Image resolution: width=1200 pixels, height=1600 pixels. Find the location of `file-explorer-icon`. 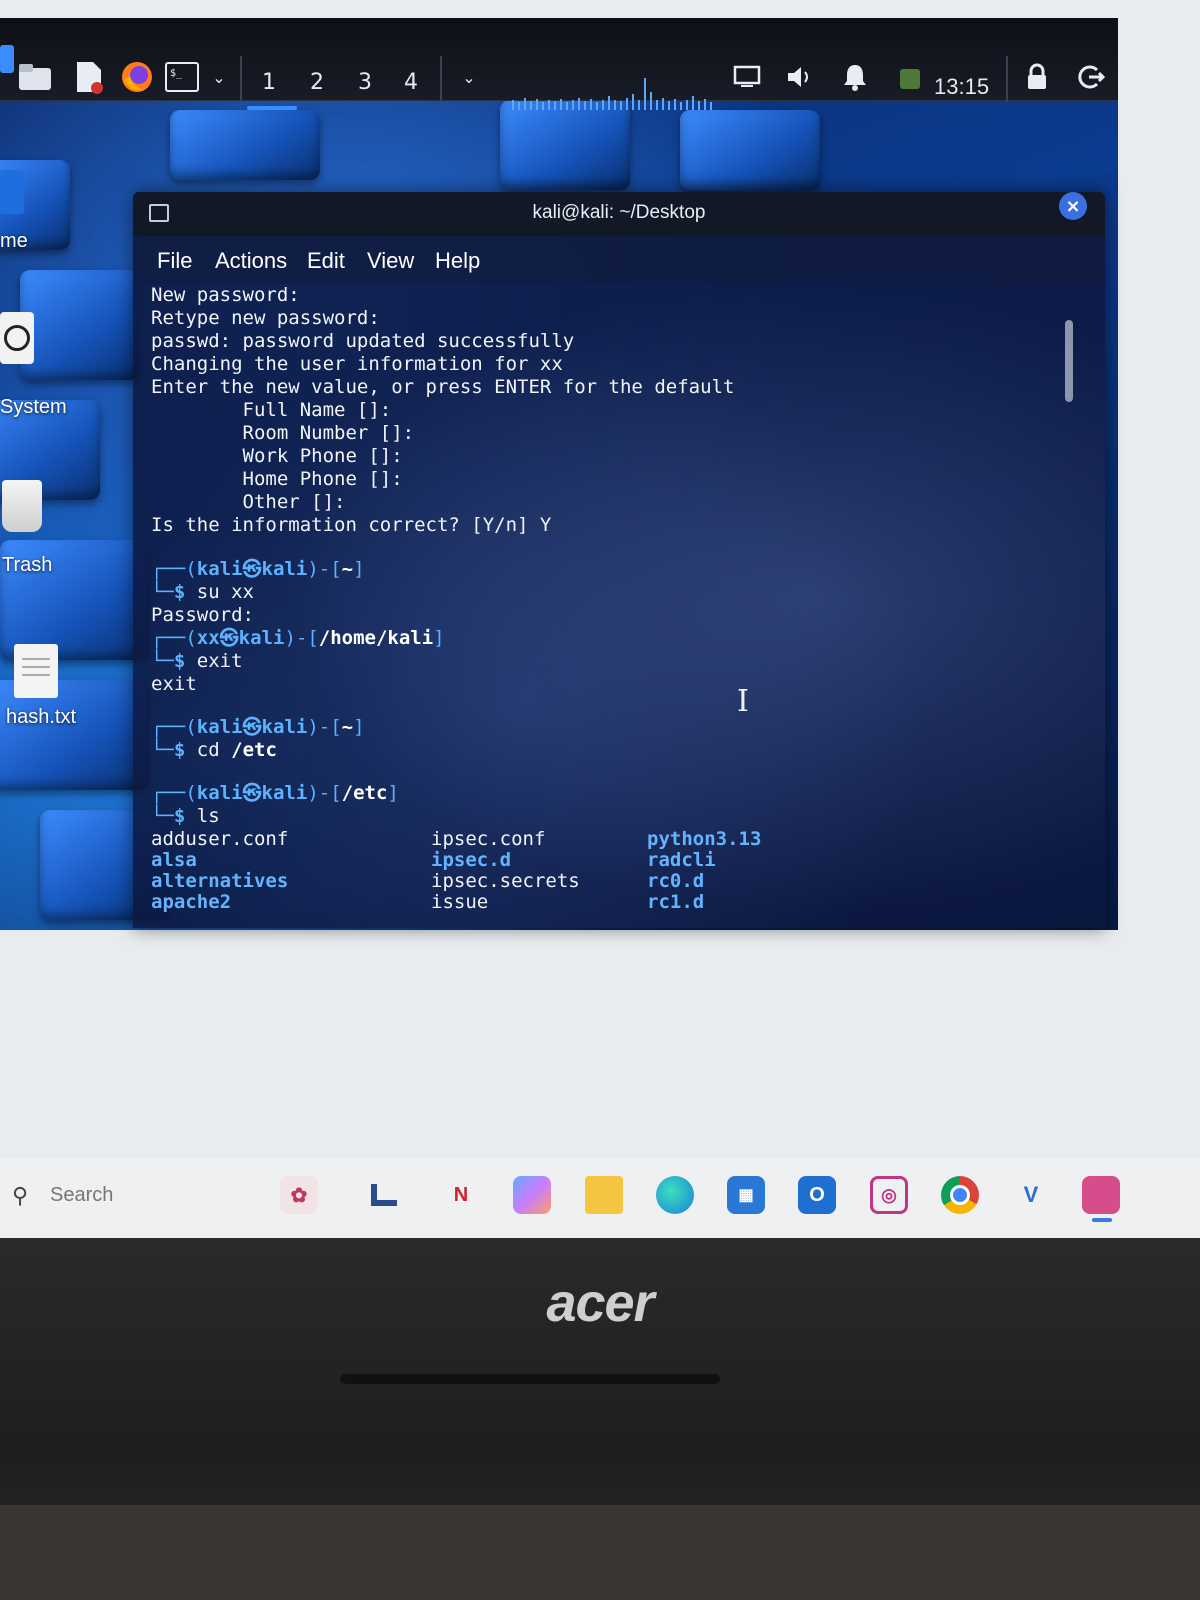

file-explorer-icon is located at coordinates (604, 1195).